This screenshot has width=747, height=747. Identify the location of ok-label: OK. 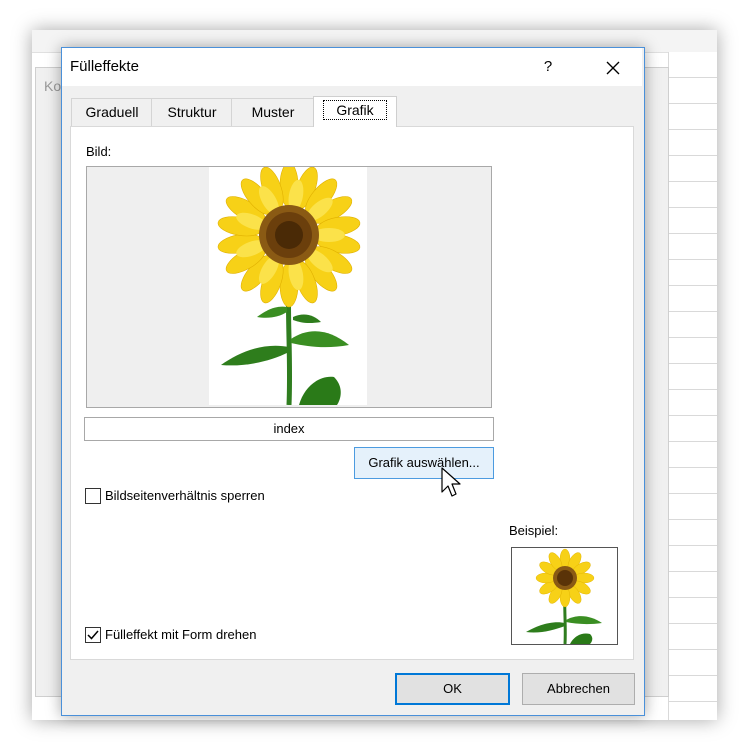
(452, 688).